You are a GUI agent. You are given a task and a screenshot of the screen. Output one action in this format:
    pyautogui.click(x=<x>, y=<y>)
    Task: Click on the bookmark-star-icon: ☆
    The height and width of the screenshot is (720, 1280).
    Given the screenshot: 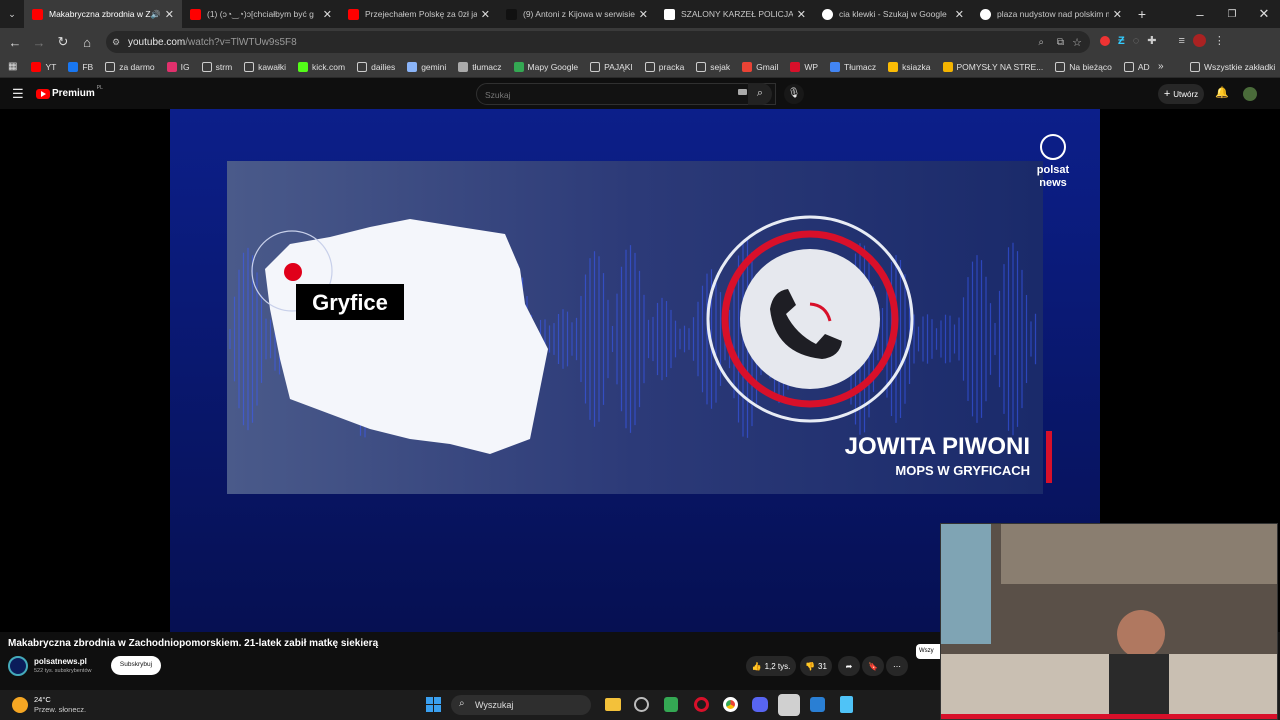 What is the action you would take?
    pyautogui.click(x=1077, y=42)
    